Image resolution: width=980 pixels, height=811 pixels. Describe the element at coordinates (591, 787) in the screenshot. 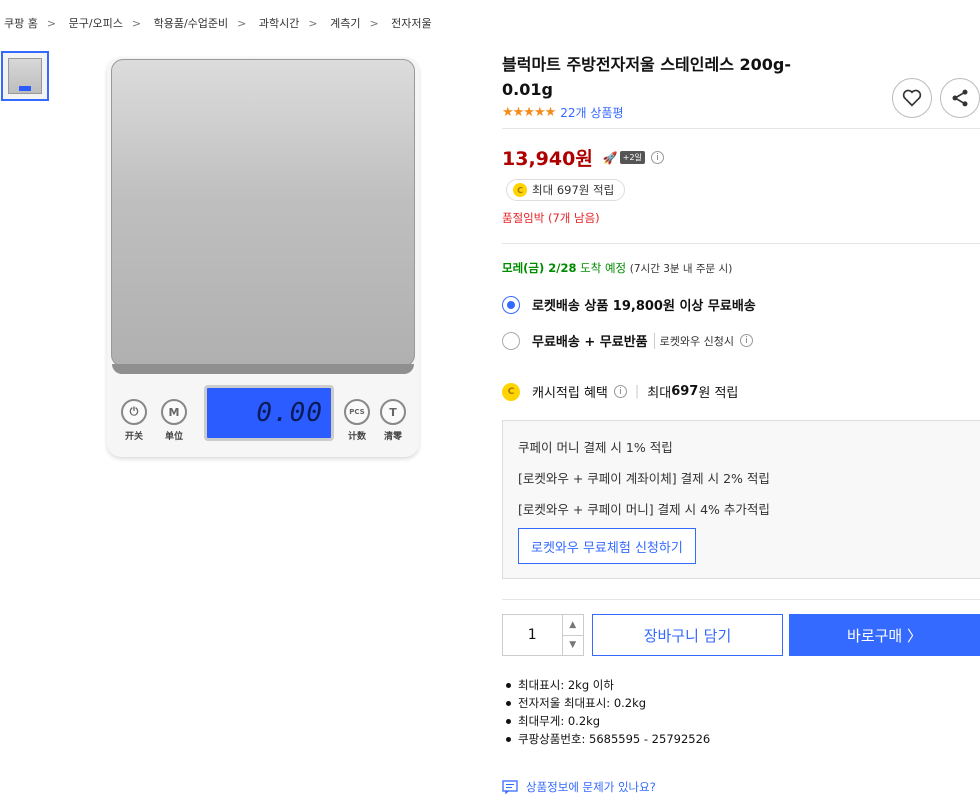

I see `report-problem-label: 상품정보에 문제가 있나요?` at that location.